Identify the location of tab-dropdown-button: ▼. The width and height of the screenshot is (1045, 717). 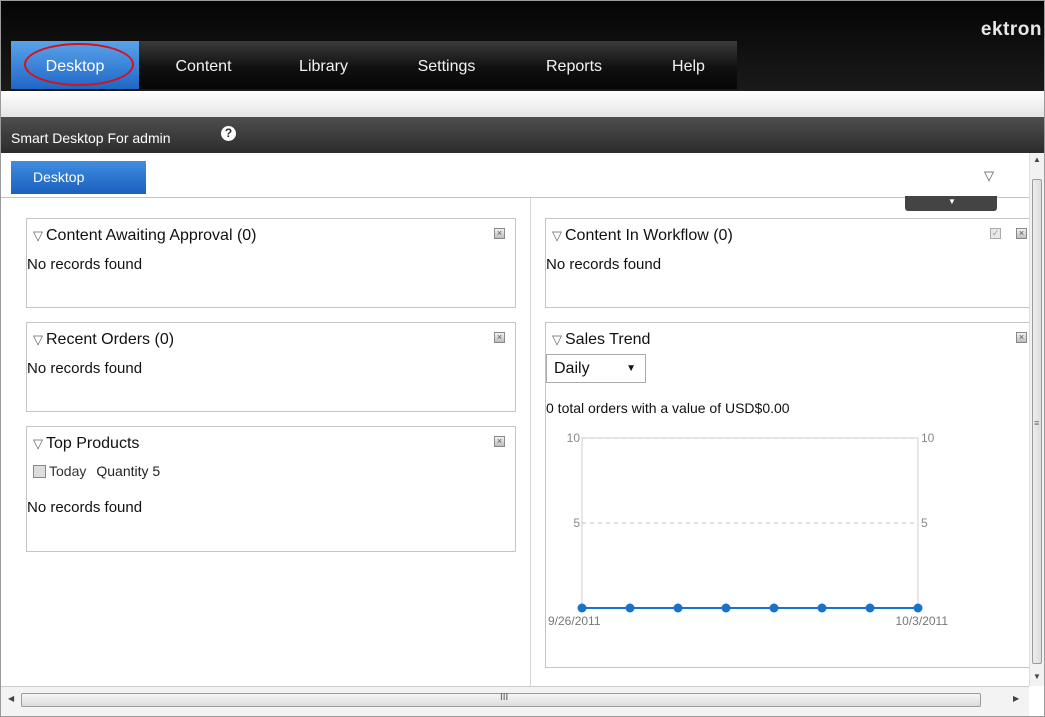
(951, 203).